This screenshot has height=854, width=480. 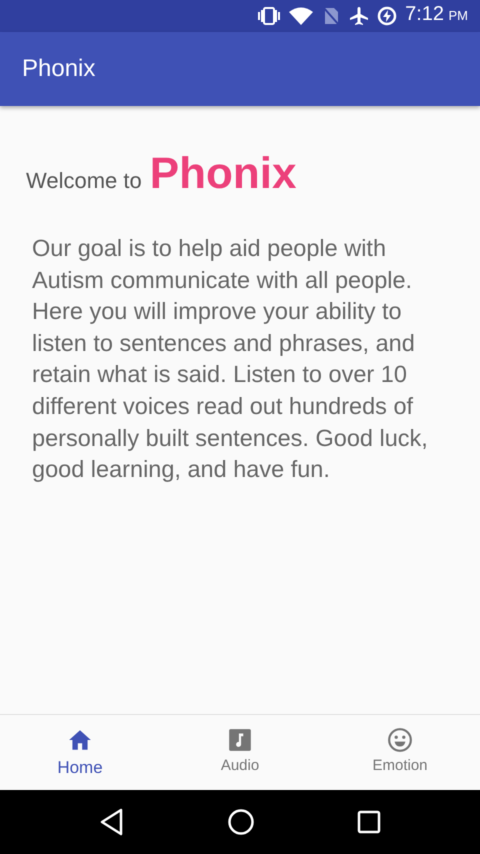 What do you see at coordinates (84, 181) in the screenshot?
I see `welcome-text: Welcome to` at bounding box center [84, 181].